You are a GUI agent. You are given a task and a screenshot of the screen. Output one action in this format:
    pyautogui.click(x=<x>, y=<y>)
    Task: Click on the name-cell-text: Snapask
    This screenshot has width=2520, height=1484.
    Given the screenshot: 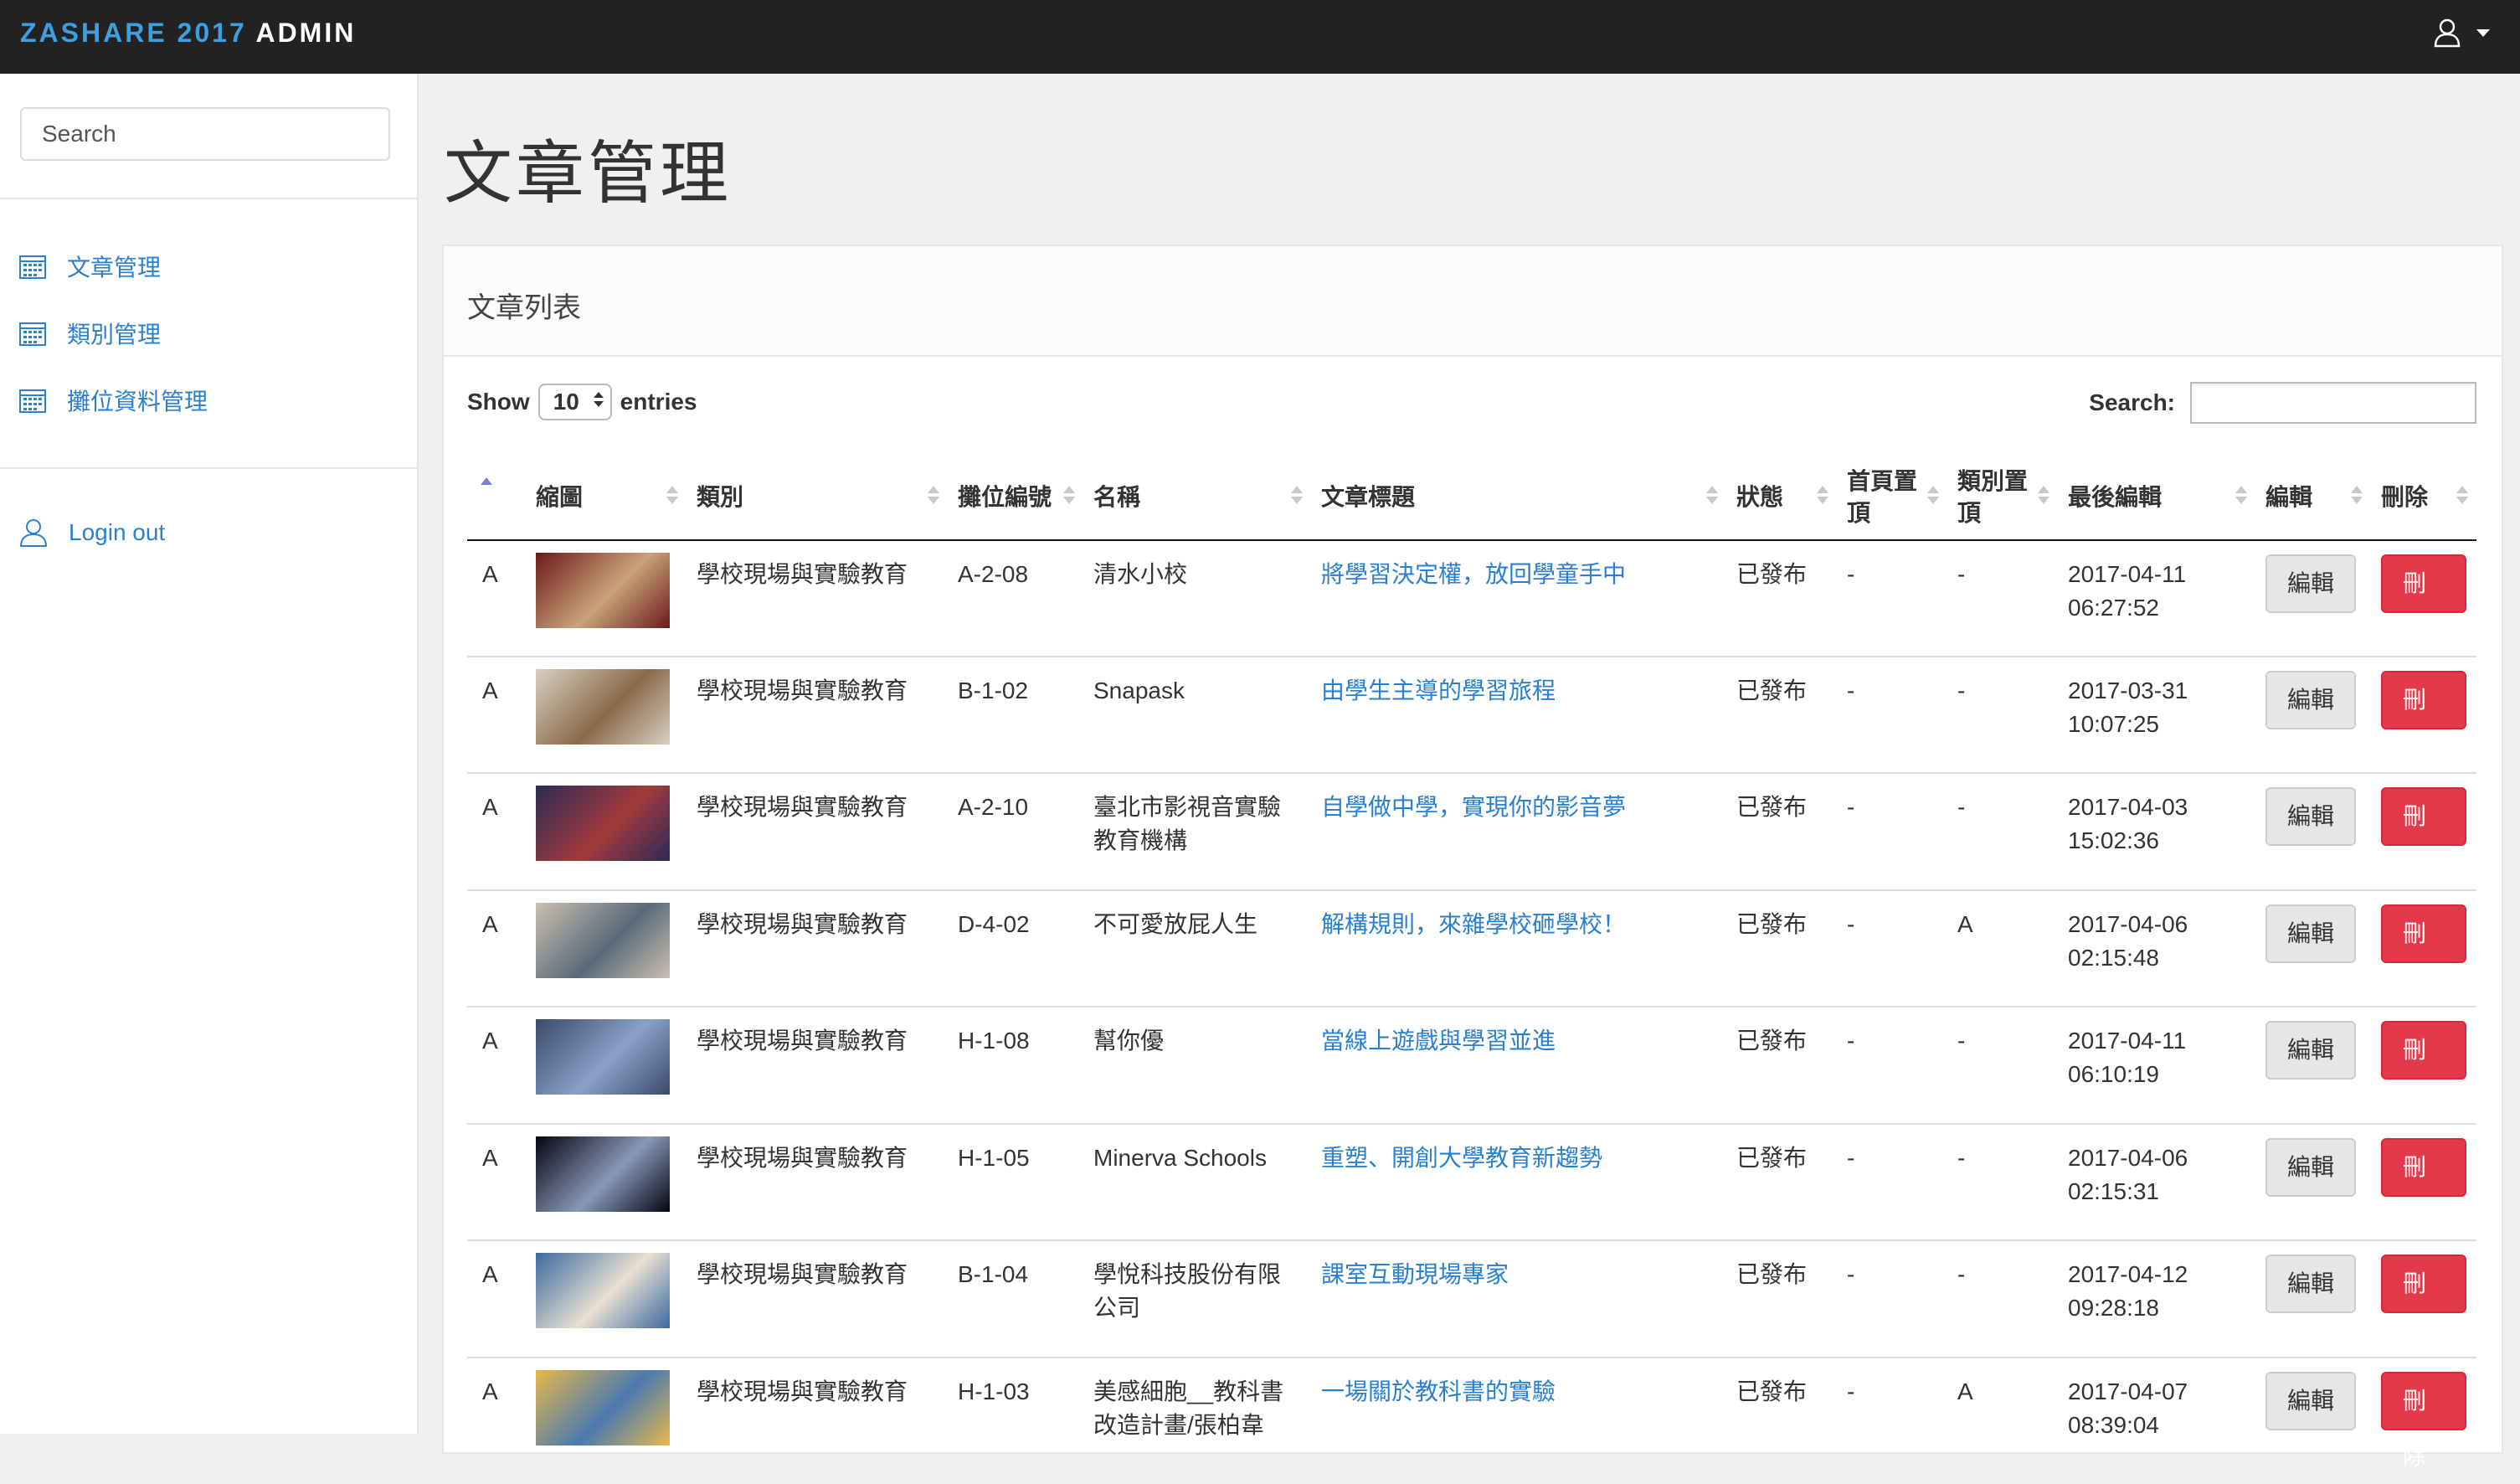 What is the action you would take?
    pyautogui.click(x=1139, y=690)
    